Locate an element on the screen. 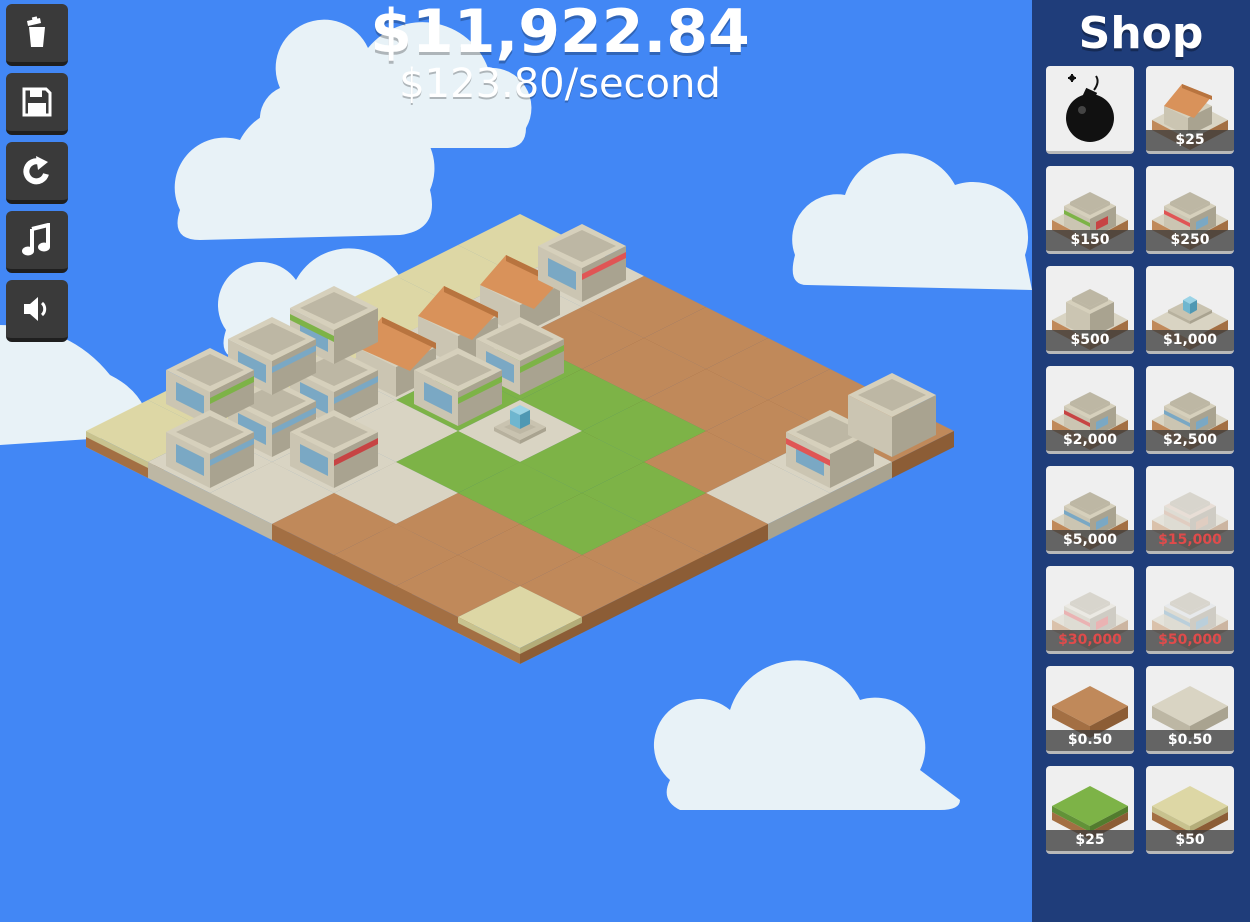 This screenshot has width=1250, height=922. speaker-icon is located at coordinates (35, 309).